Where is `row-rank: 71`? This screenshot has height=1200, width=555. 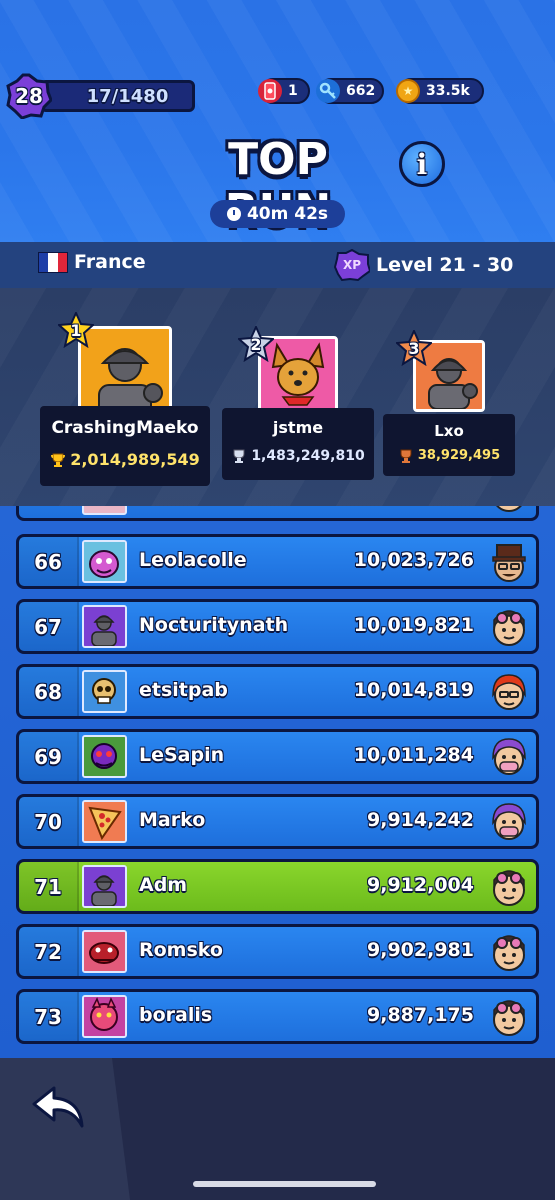 row-rank: 71 is located at coordinates (49, 886).